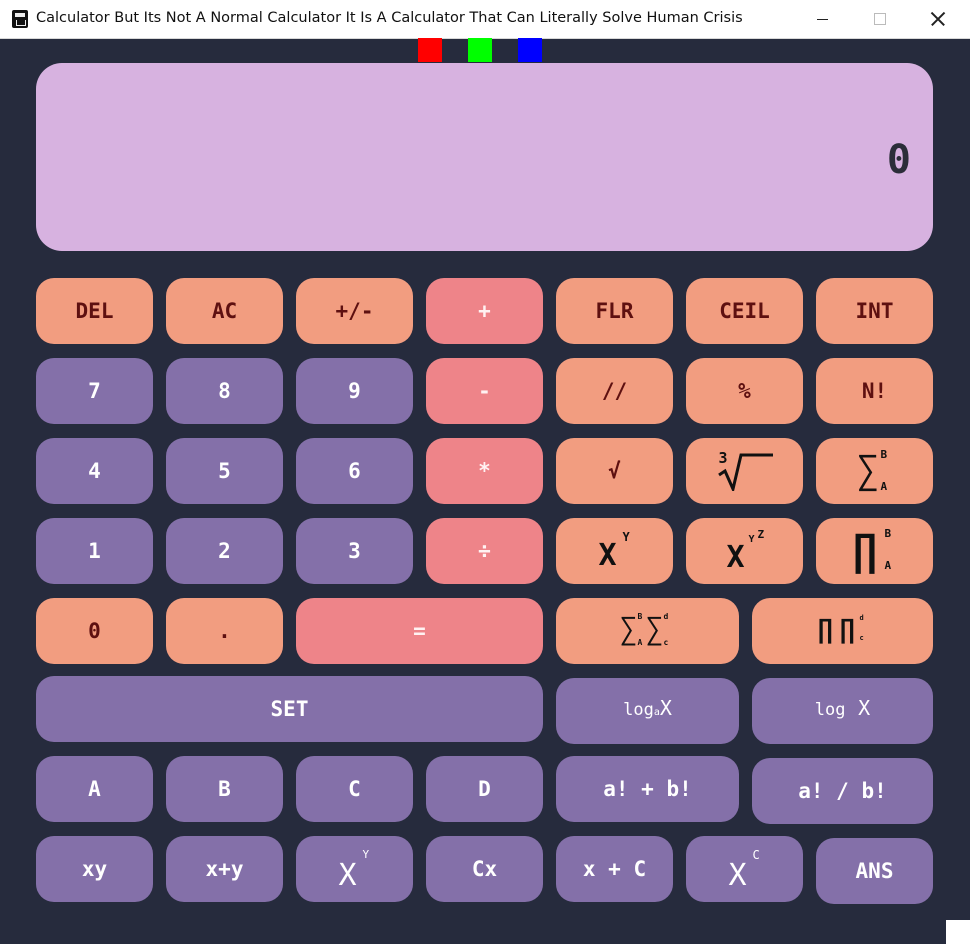  Describe the element at coordinates (94, 789) in the screenshot. I see `var-a-button: A` at that location.